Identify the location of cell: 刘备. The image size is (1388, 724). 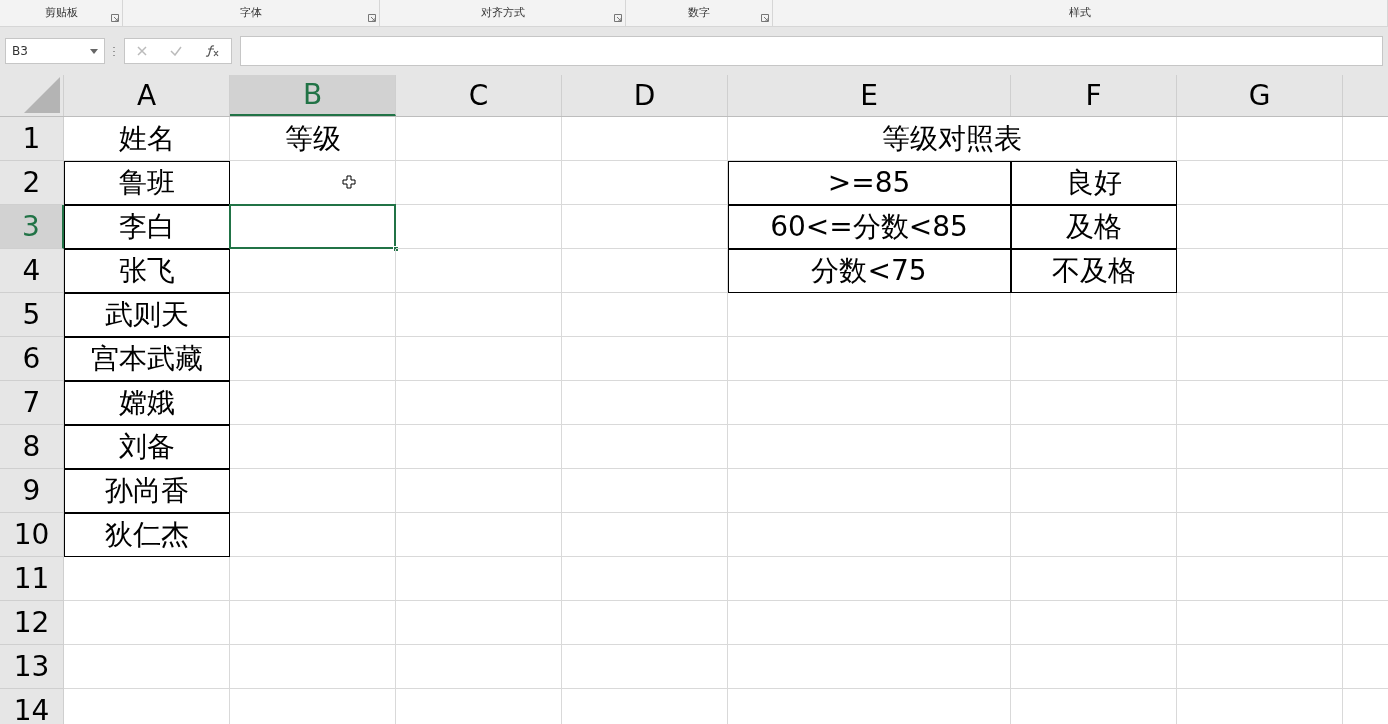
(147, 447).